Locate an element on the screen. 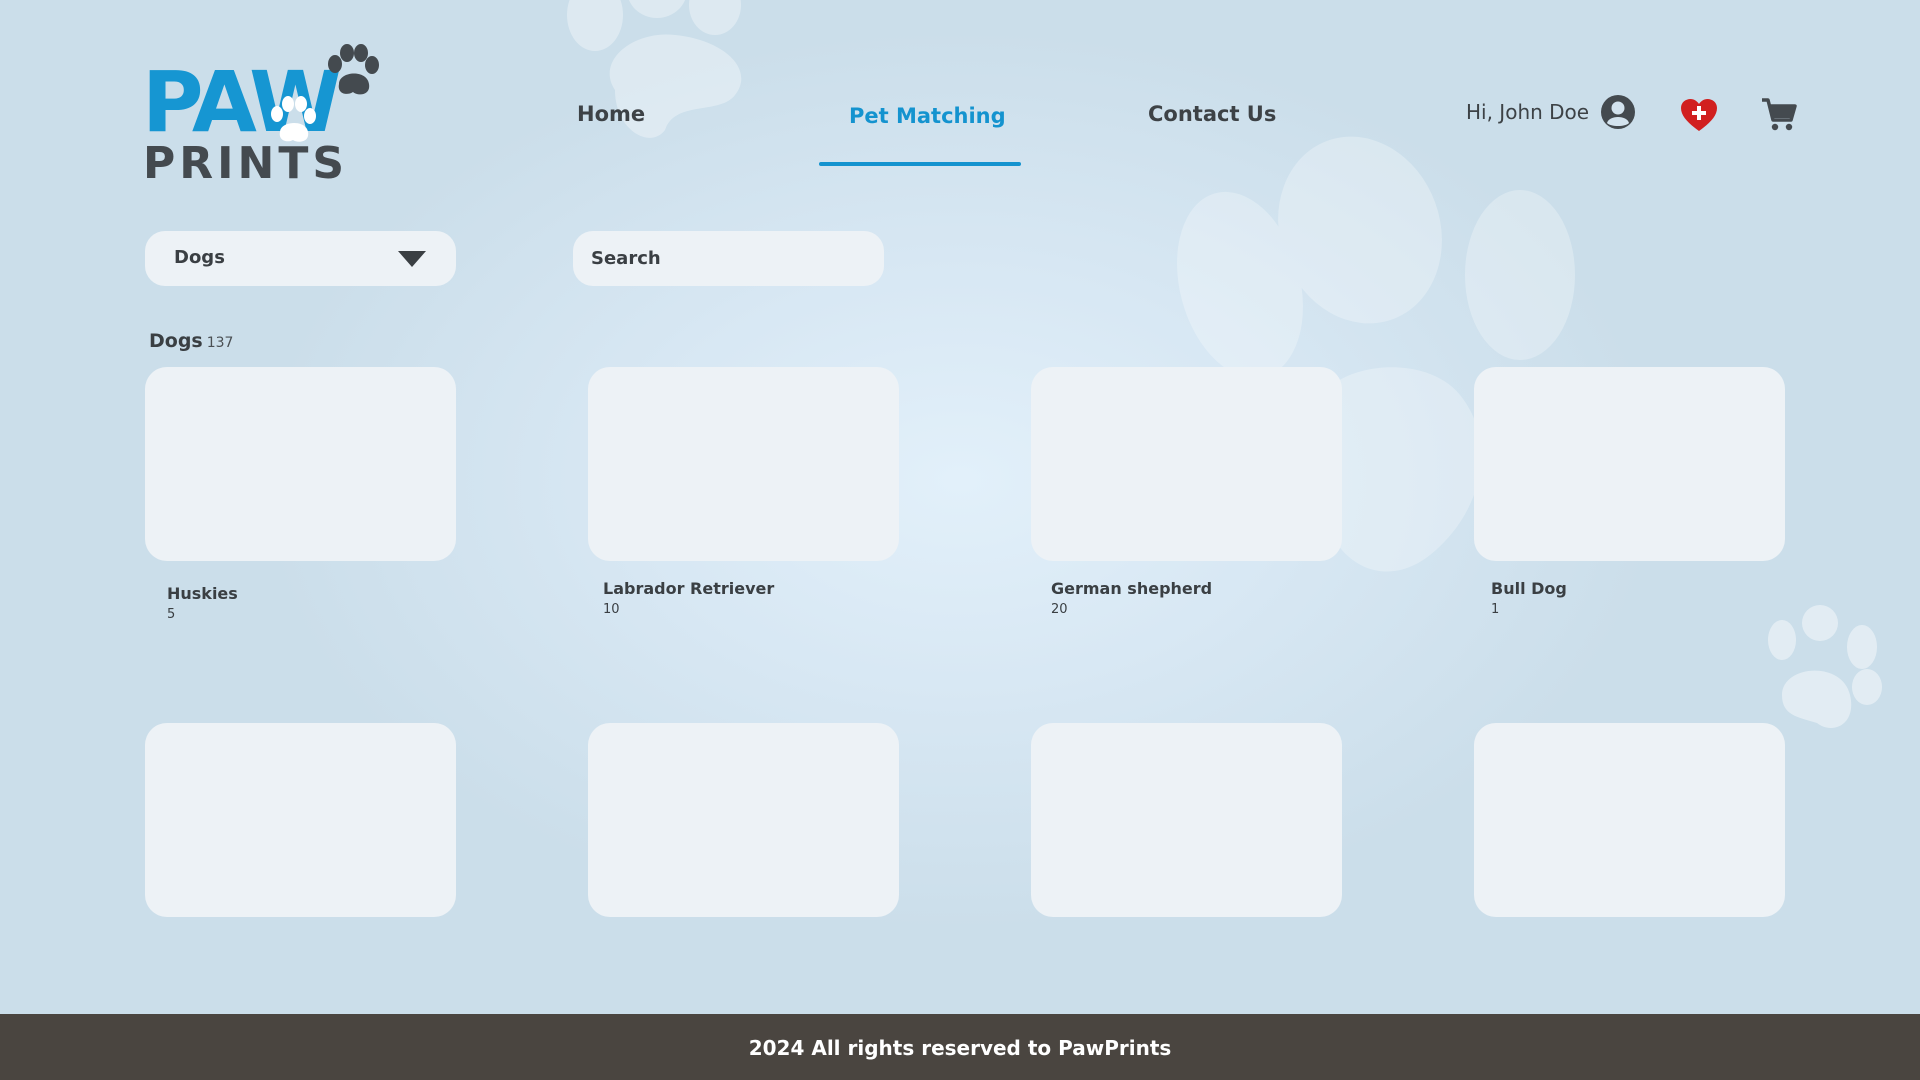  pet-card-label: Bull Dog 1 is located at coordinates (1529, 598).